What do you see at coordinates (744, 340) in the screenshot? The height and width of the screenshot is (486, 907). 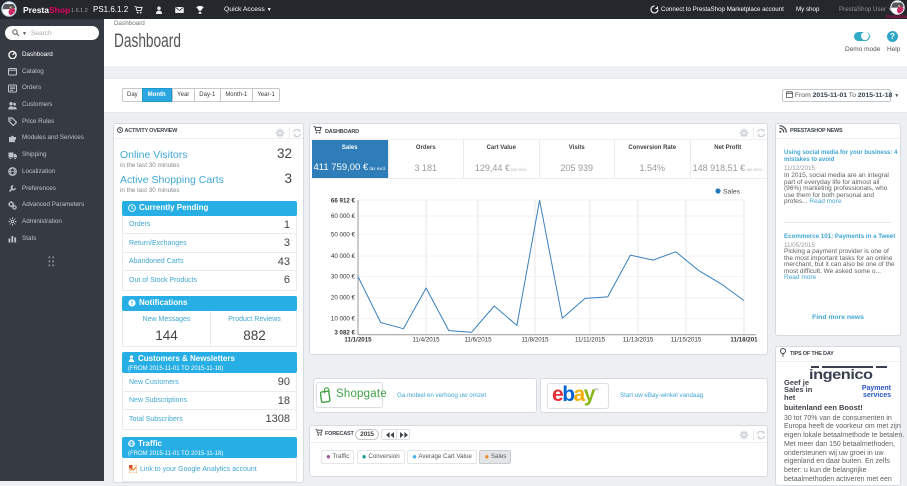 I see `svg-text: 11/18/201` at bounding box center [744, 340].